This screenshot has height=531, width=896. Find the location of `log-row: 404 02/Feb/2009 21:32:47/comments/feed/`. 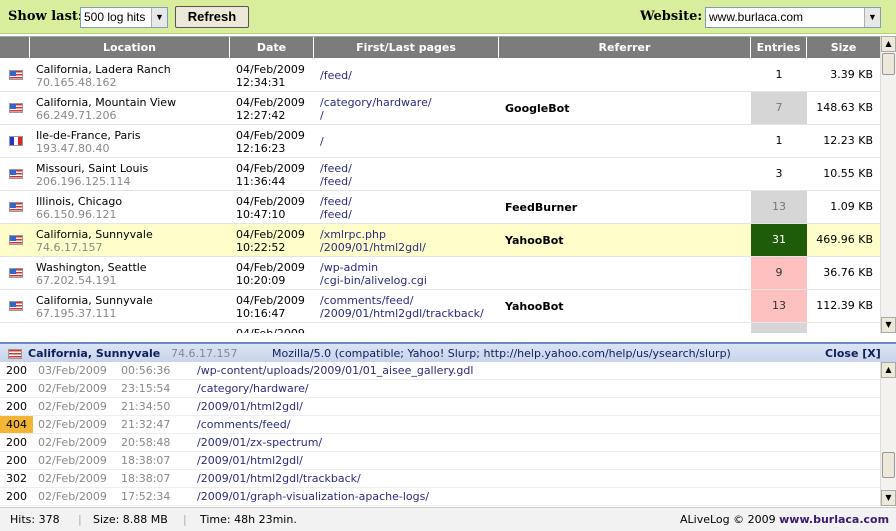

log-row: 404 02/Feb/2009 21:32:47/comments/feed/ is located at coordinates (440, 425).